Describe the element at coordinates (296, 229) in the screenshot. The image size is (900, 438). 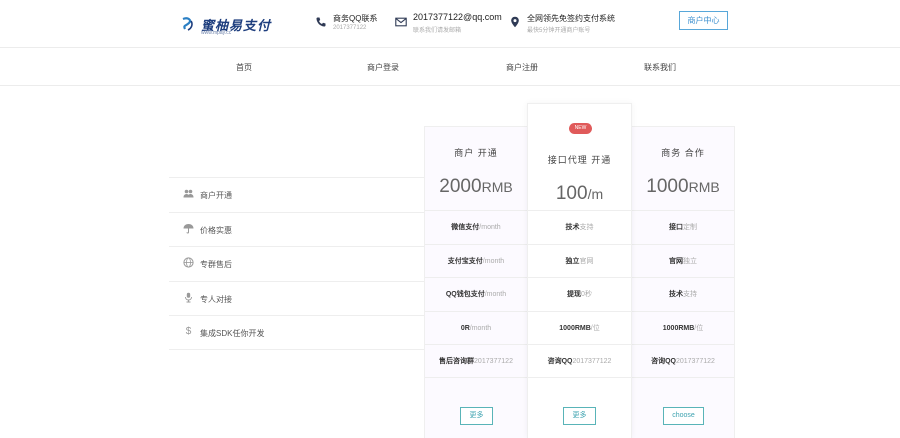
I see `feature-item: 价格实惠` at that location.